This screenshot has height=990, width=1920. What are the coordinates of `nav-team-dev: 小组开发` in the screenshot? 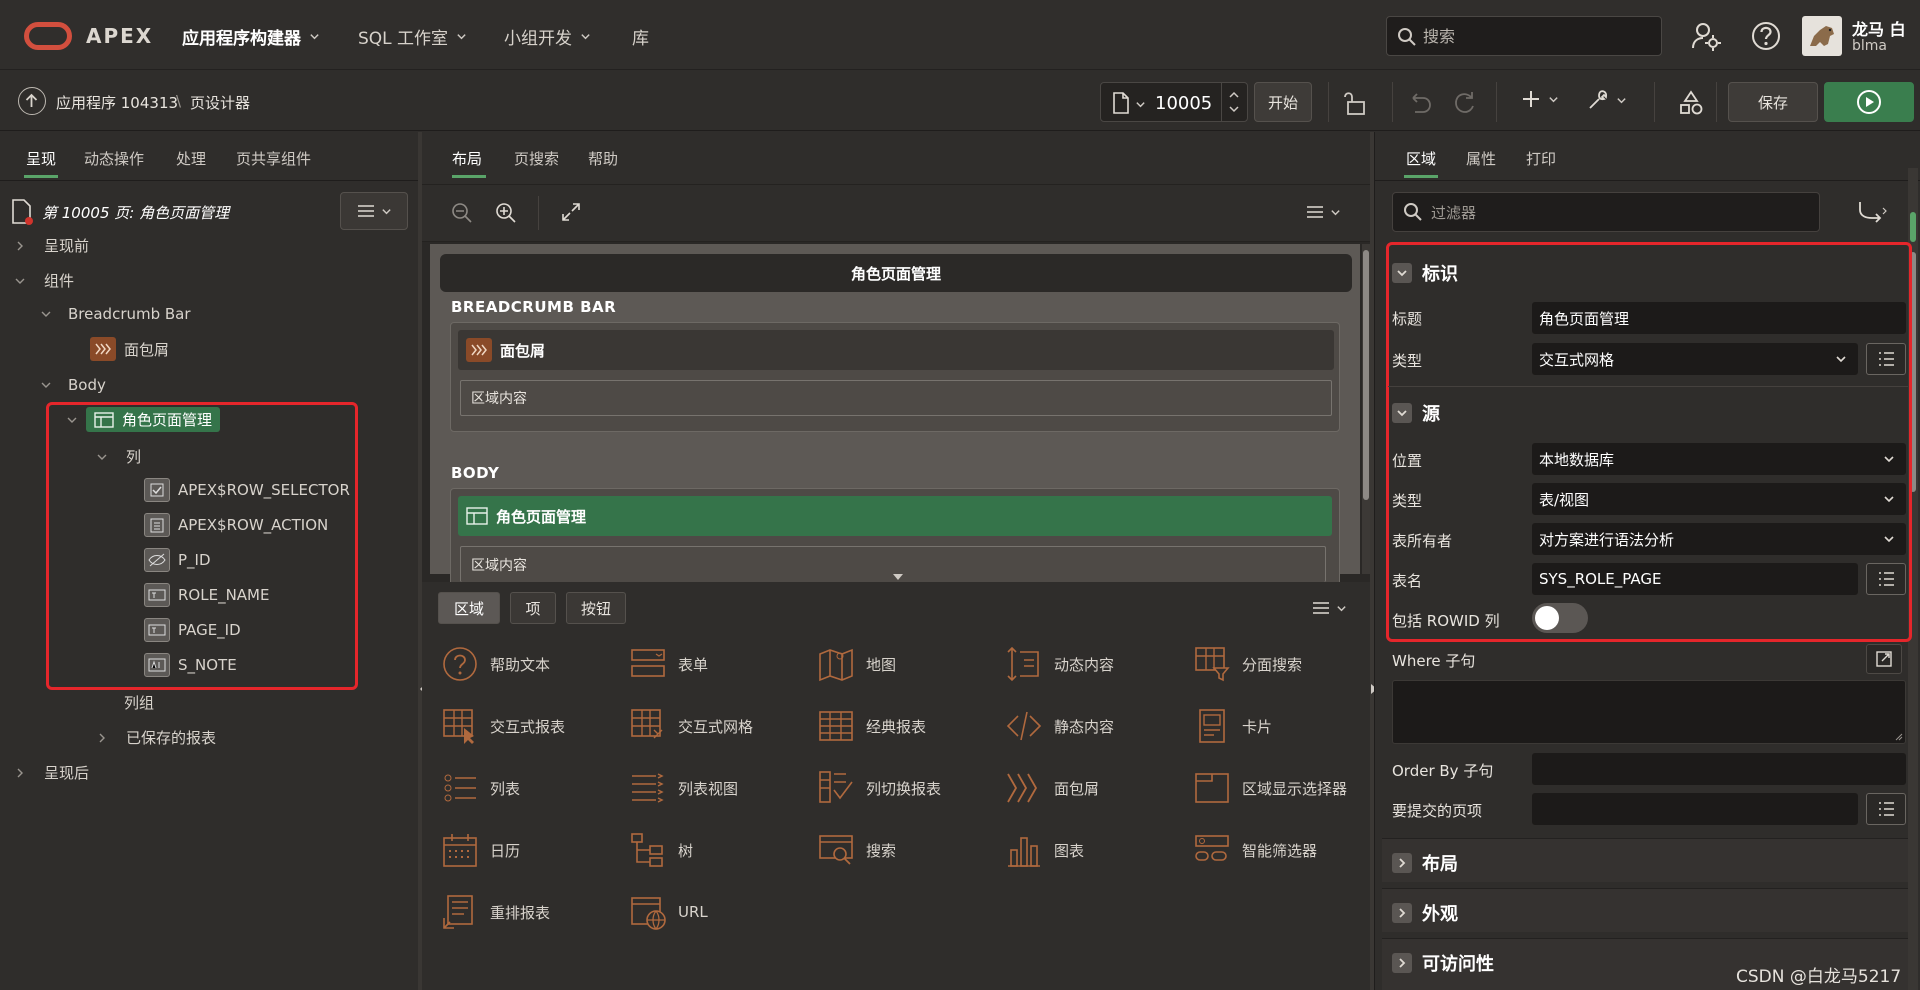 It's located at (547, 36).